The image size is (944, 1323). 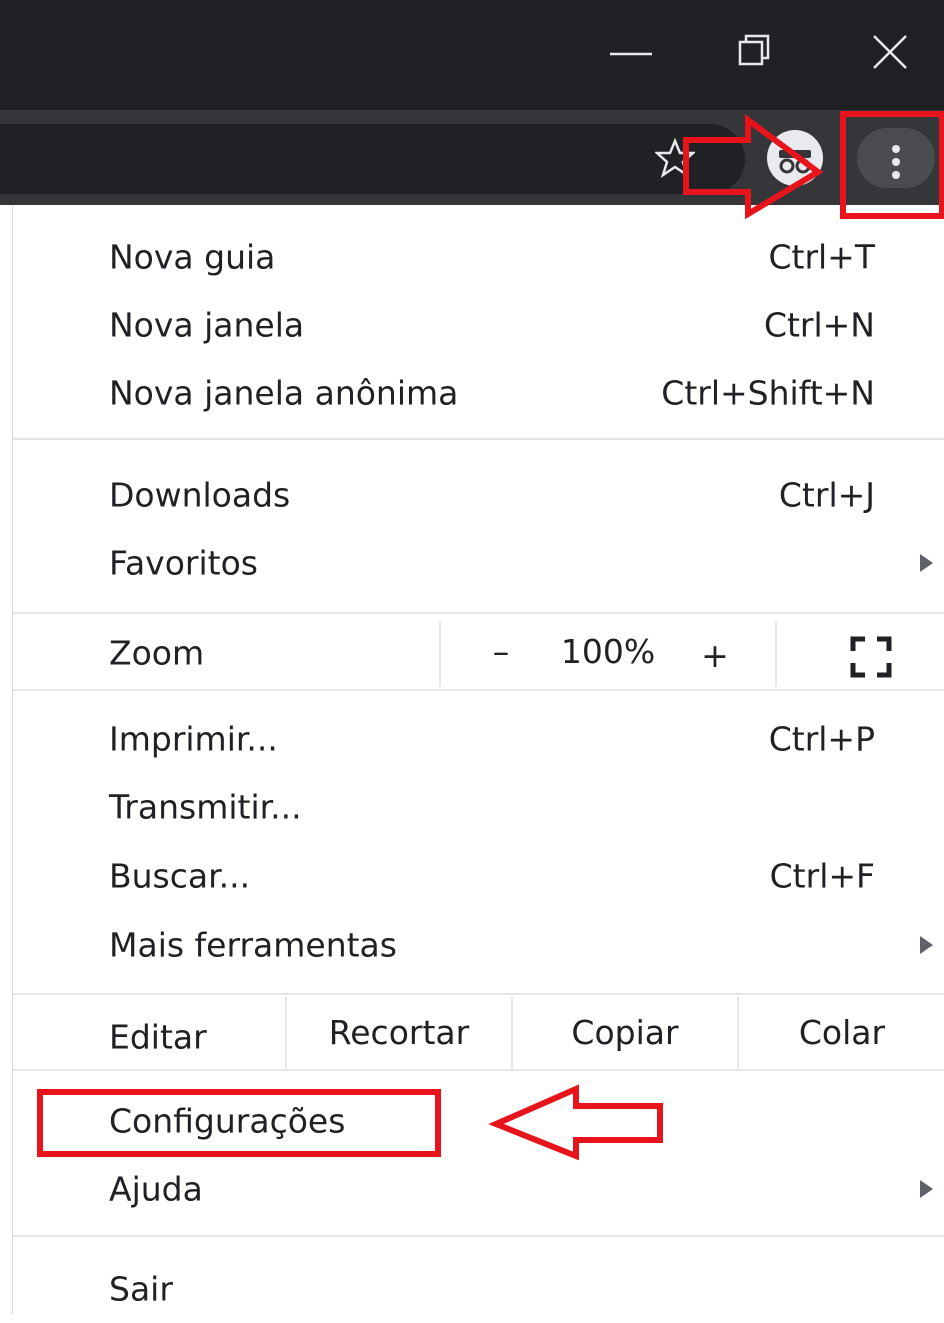 What do you see at coordinates (625, 1033) in the screenshot?
I see `copy-button: Copiar` at bounding box center [625, 1033].